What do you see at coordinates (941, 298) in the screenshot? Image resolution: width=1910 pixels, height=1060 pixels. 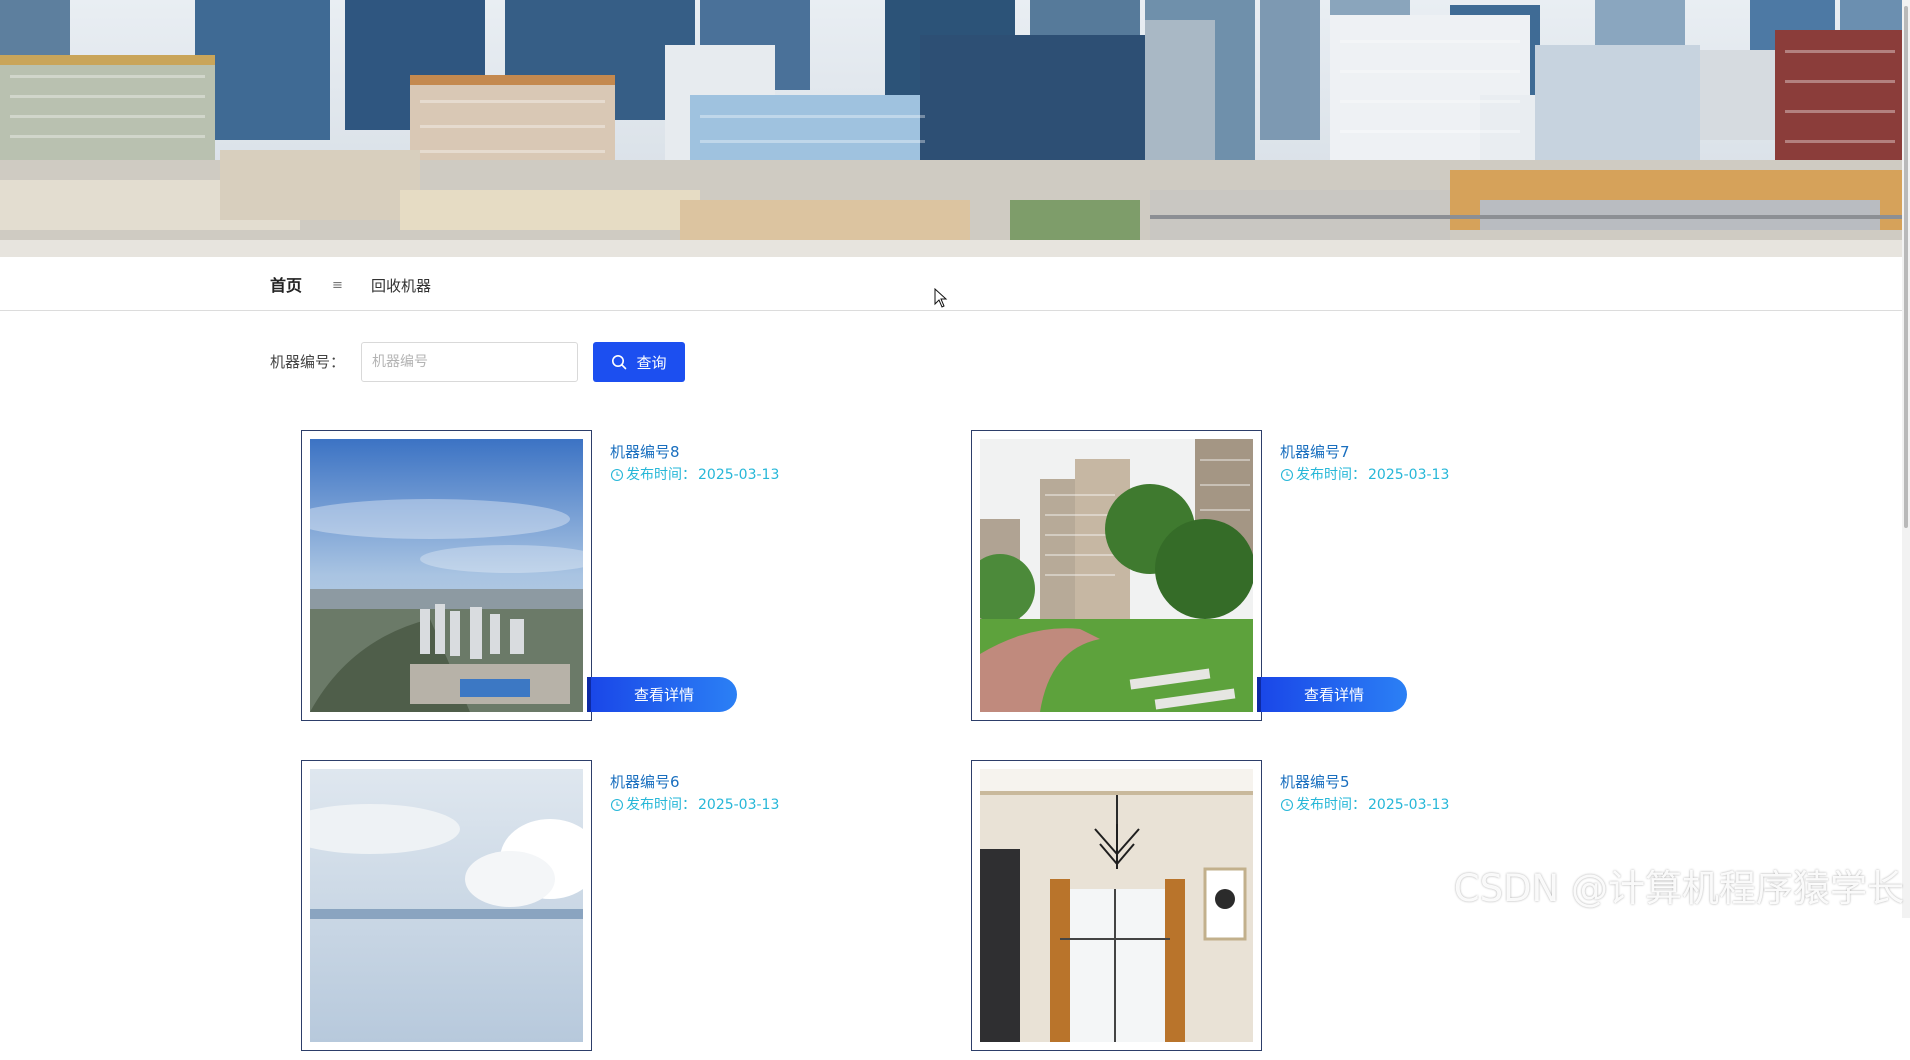 I see `mouse-cursor-icon` at bounding box center [941, 298].